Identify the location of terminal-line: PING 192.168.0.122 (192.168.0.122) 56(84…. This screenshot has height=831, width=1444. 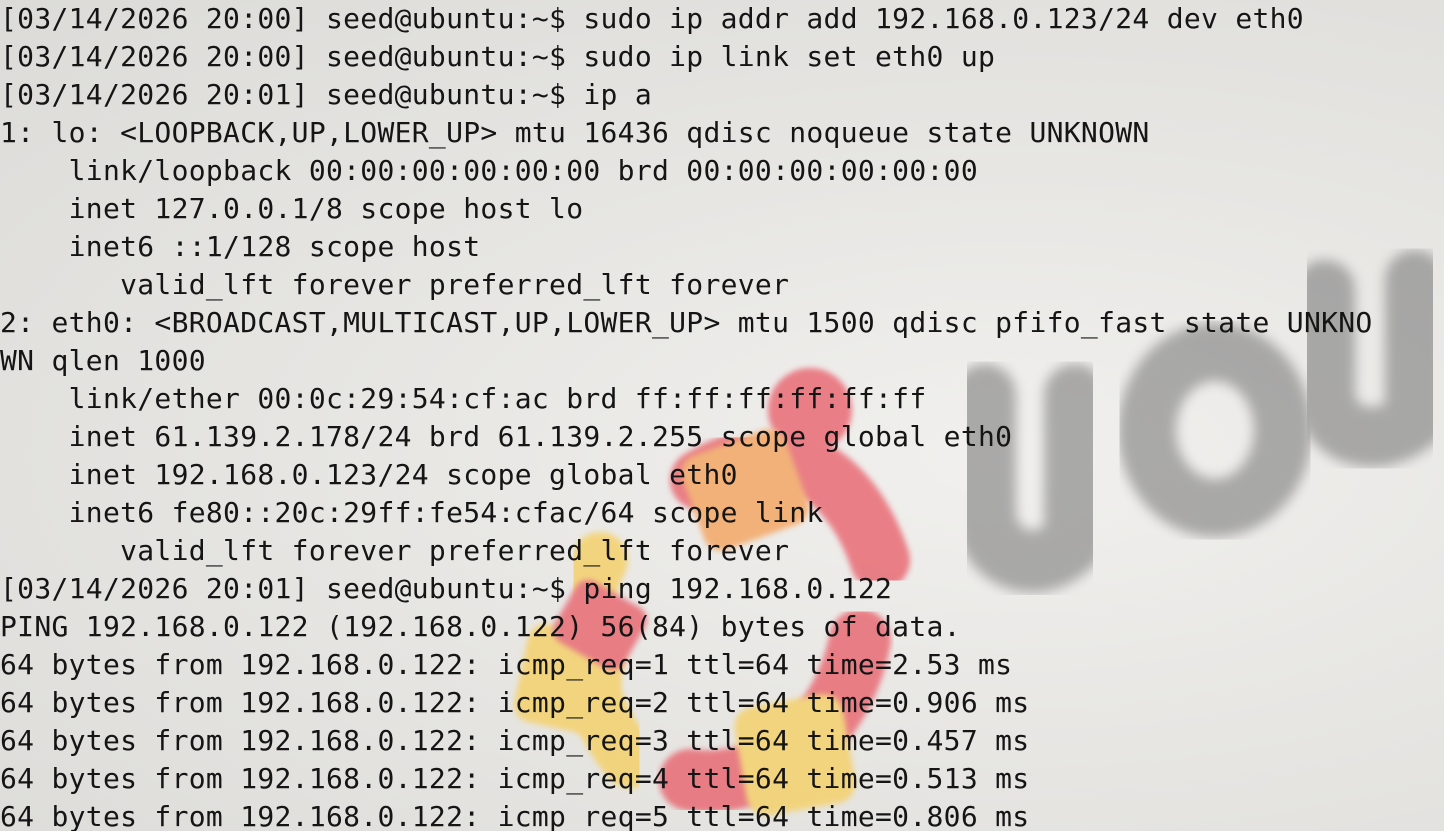
(480, 626).